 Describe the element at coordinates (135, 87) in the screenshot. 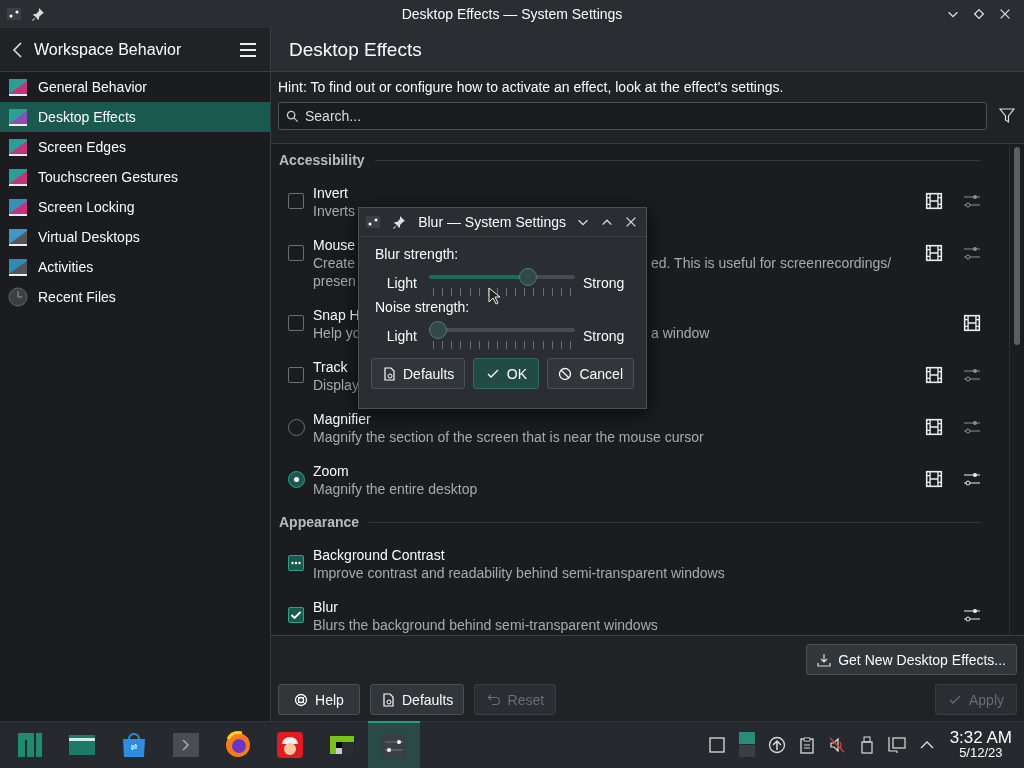

I see `sidebar-item: General Behavior` at that location.